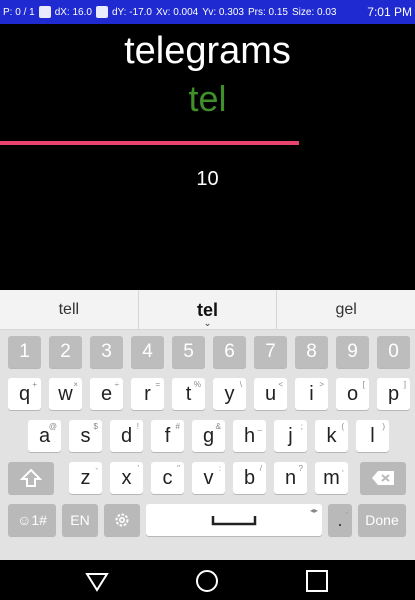  I want to click on letter-key: + q, so click(24, 394).